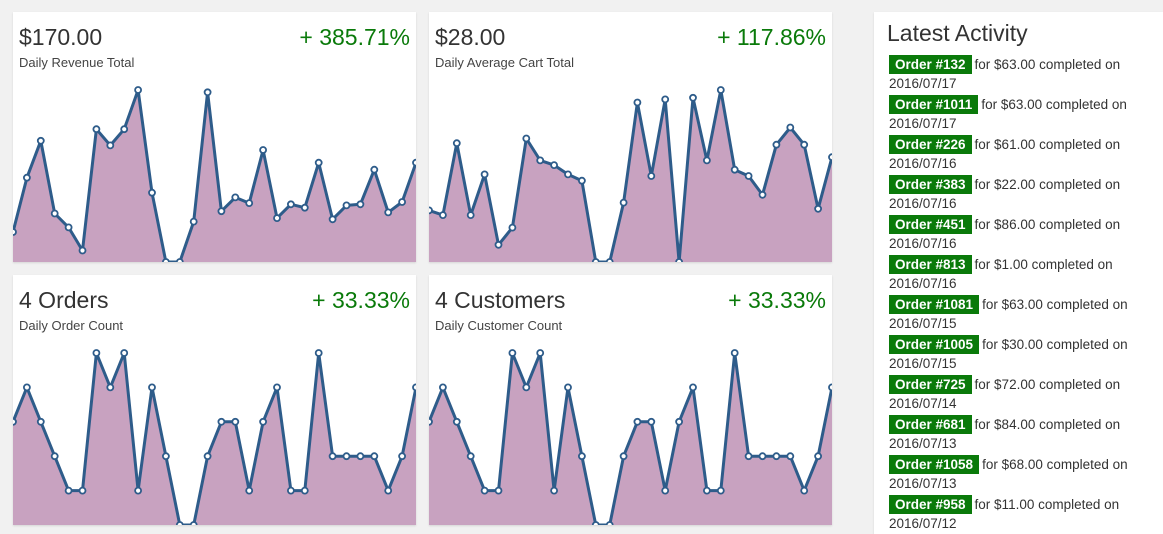 Image resolution: width=1163 pixels, height=534 pixels. What do you see at coordinates (930, 264) in the screenshot?
I see `order-badge: Order #813` at bounding box center [930, 264].